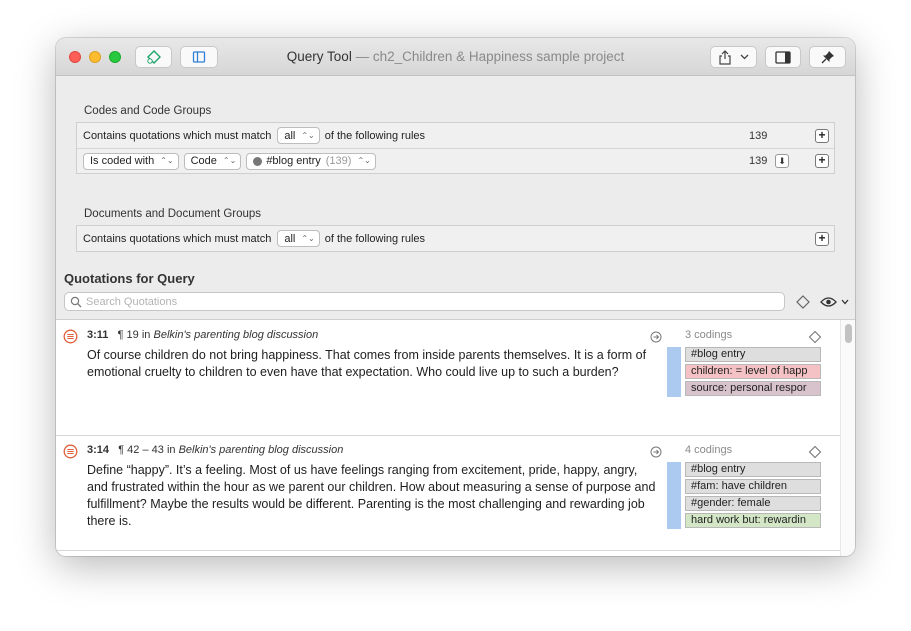 This screenshot has height=631, width=911. What do you see at coordinates (177, 135) in the screenshot?
I see `codes-rule-prefix: Contains quotations which must match` at bounding box center [177, 135].